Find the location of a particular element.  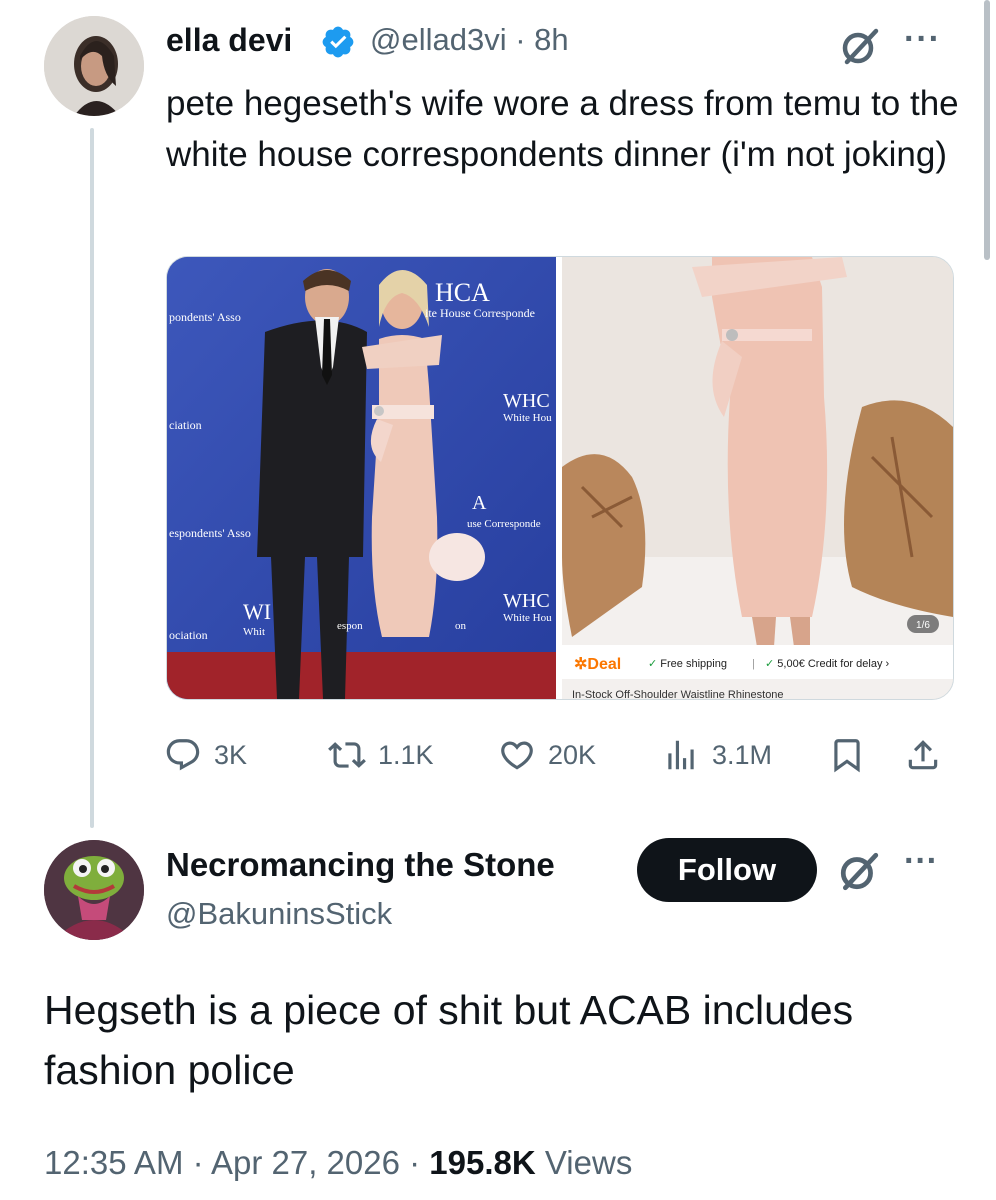

reply-icon is located at coordinates (183, 755).